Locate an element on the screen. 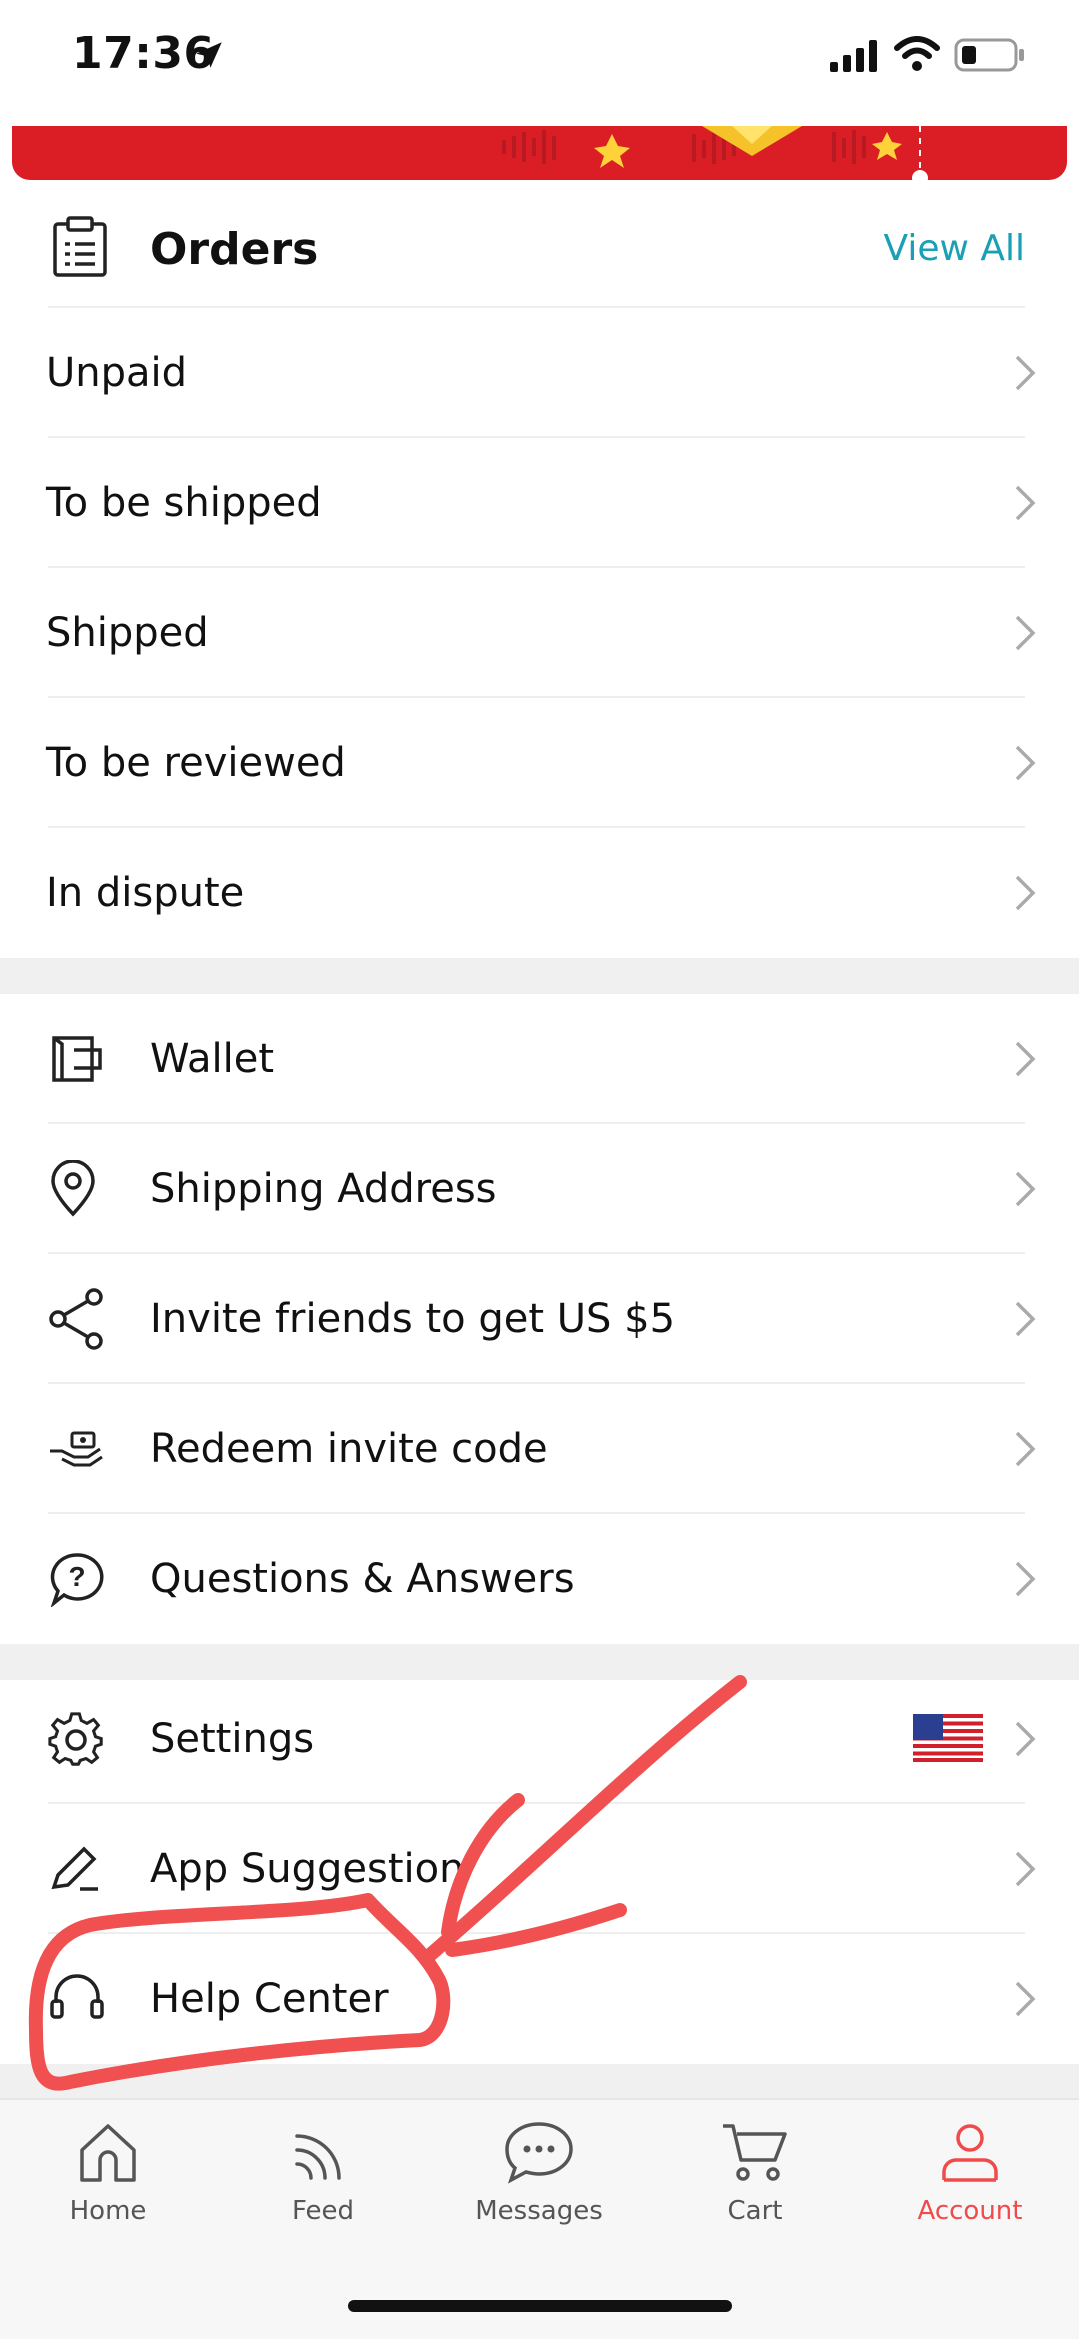 The height and width of the screenshot is (2339, 1079). menu-item-invite-friends: Invite friends to get US $5 is located at coordinates (539, 1319).